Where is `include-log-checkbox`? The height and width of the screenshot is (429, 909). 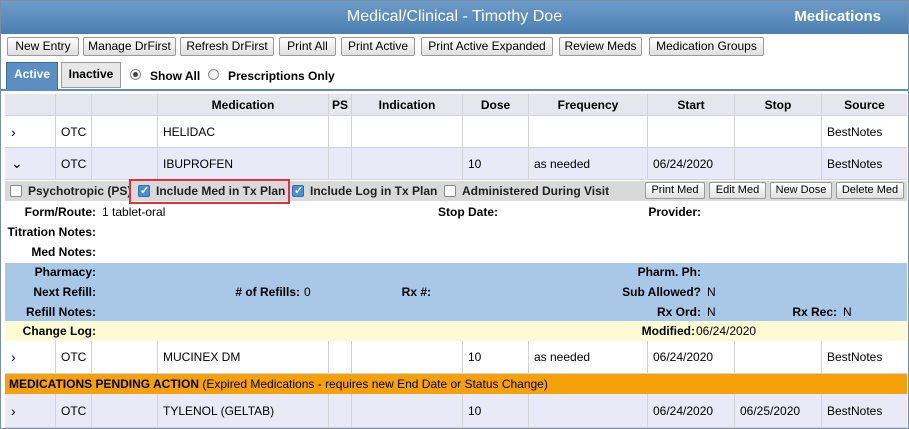
include-log-checkbox is located at coordinates (298, 190).